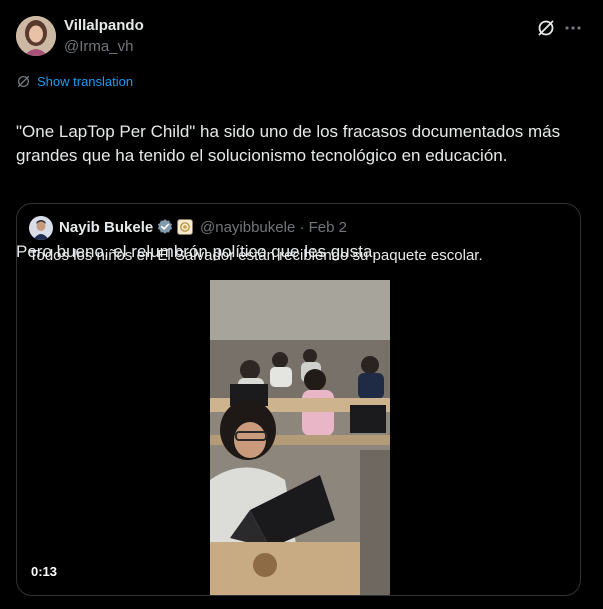 The image size is (603, 609). Describe the element at coordinates (98, 46) in the screenshot. I see `author-handle: @Irma_vh` at that location.